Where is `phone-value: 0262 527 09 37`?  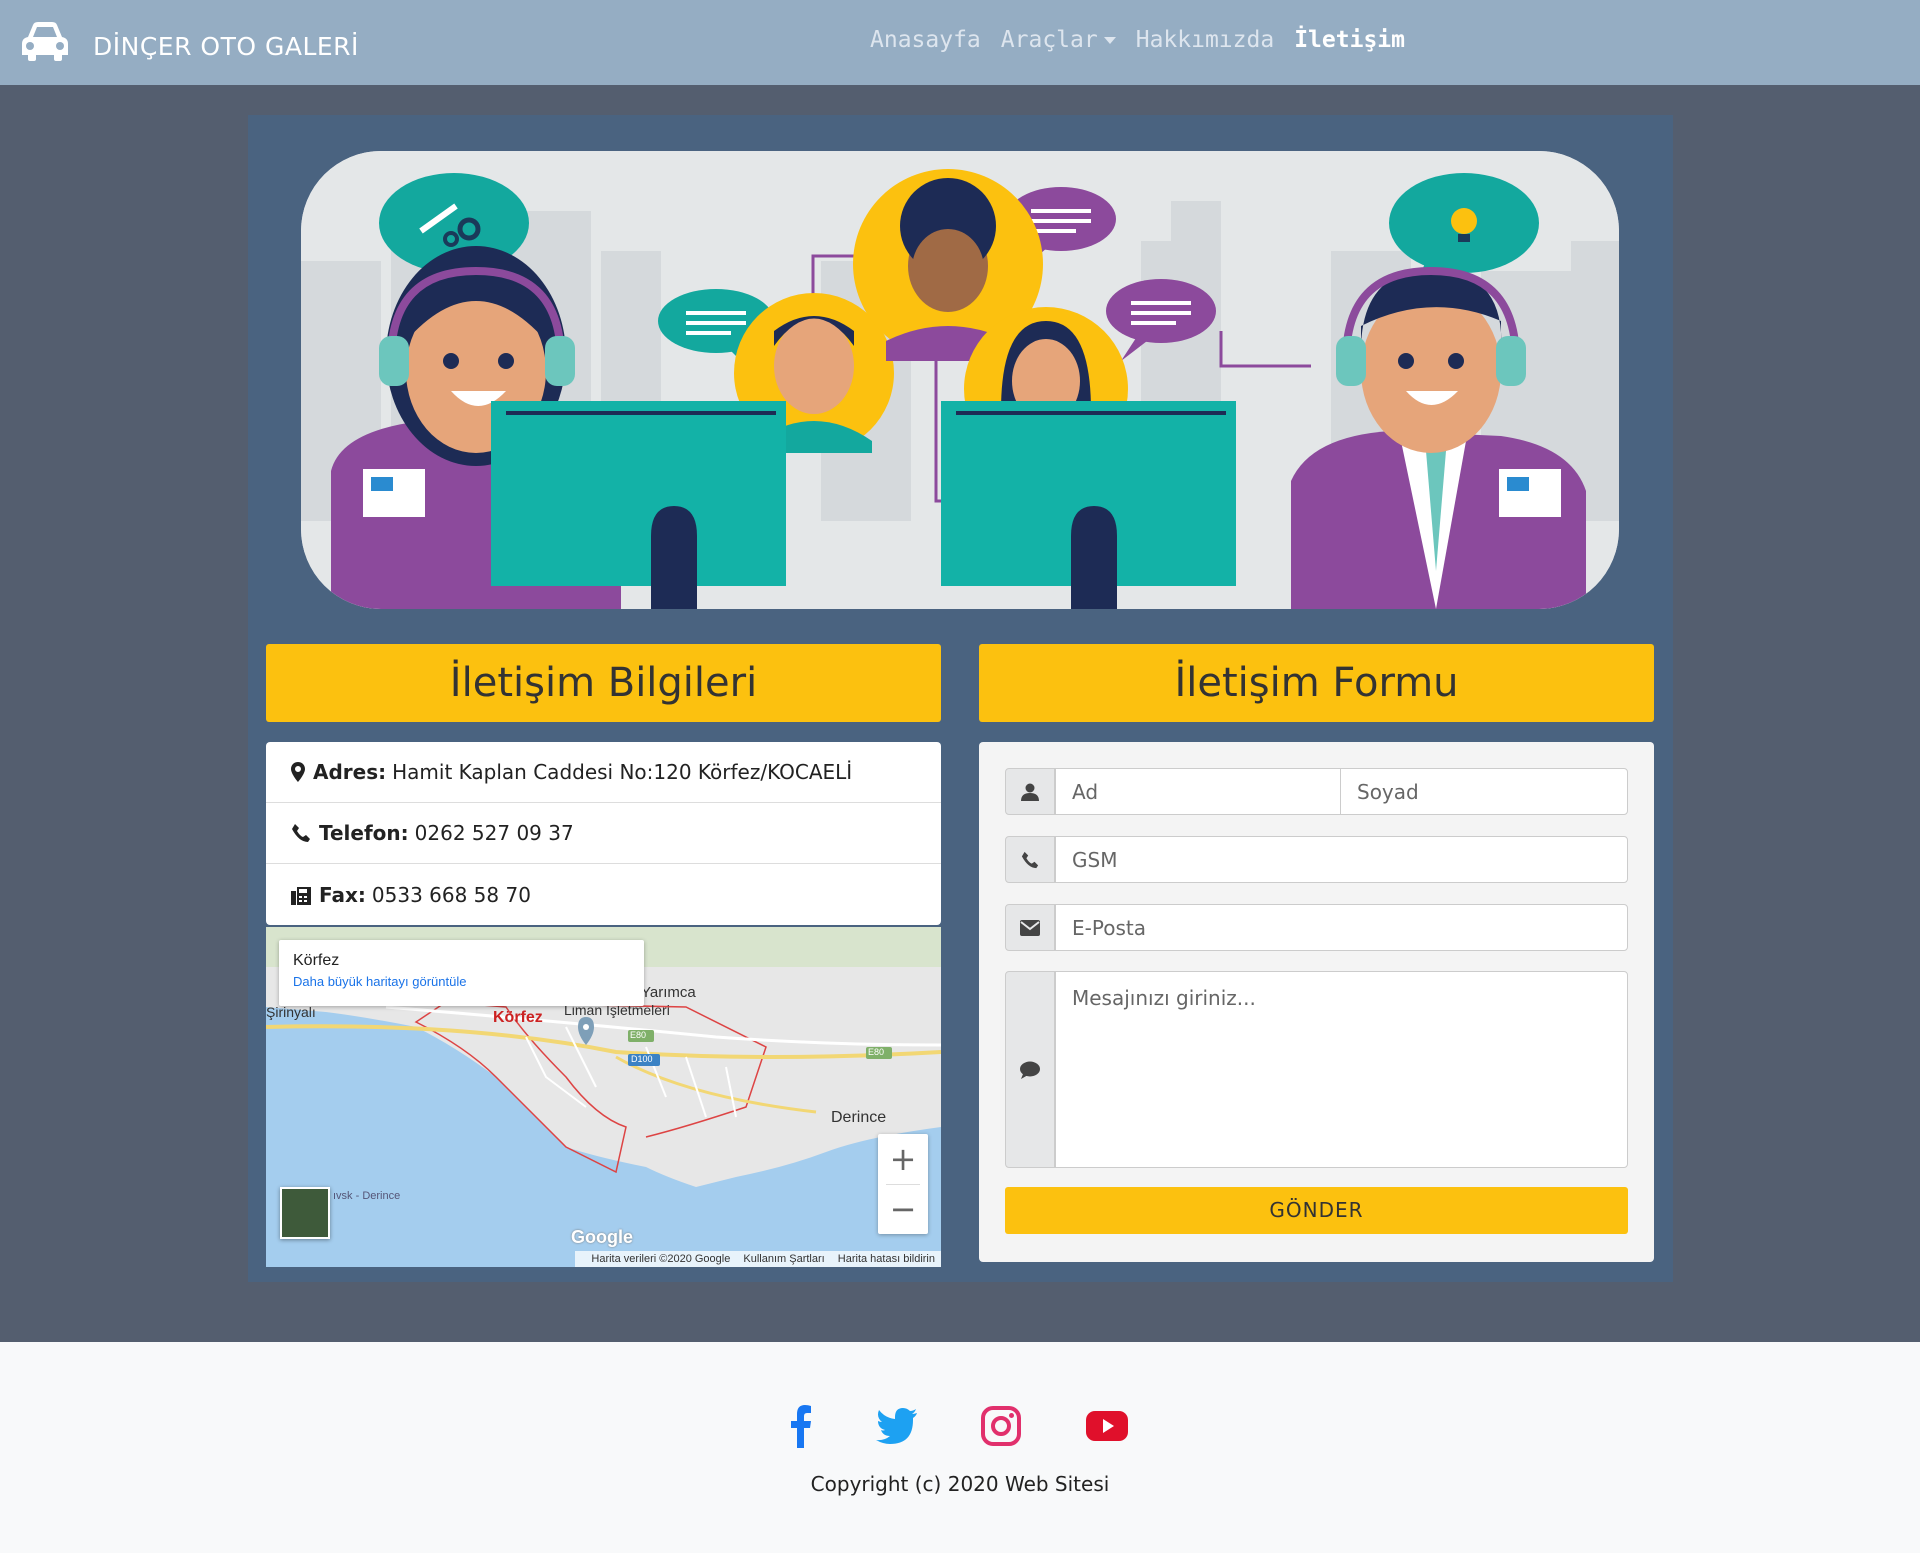
phone-value: 0262 527 09 37 is located at coordinates (494, 833).